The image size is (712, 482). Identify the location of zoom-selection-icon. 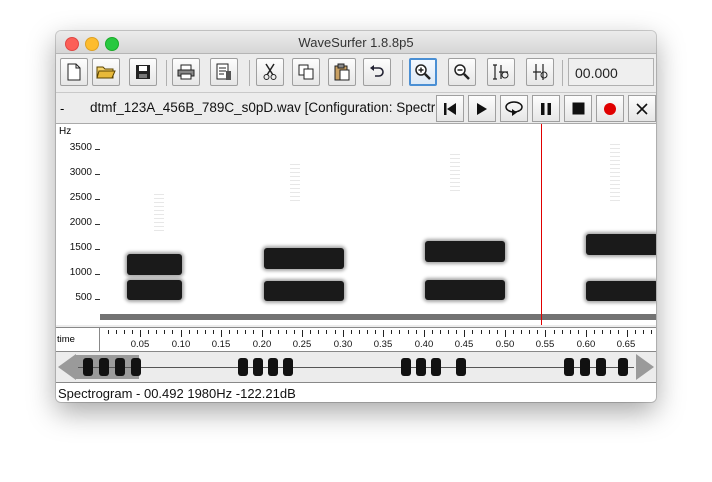
(540, 72).